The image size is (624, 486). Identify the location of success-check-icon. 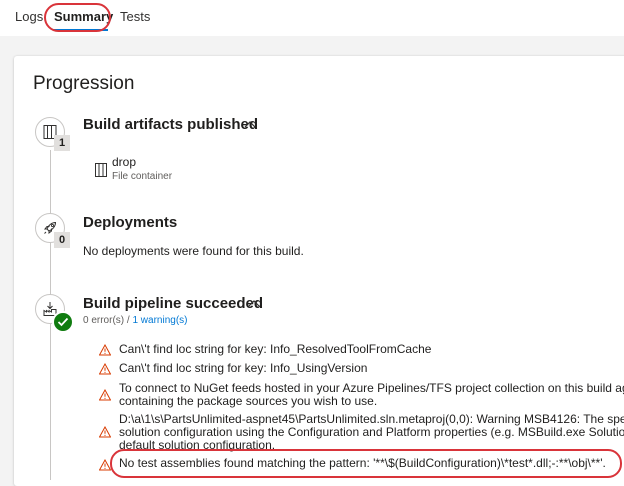
(63, 322).